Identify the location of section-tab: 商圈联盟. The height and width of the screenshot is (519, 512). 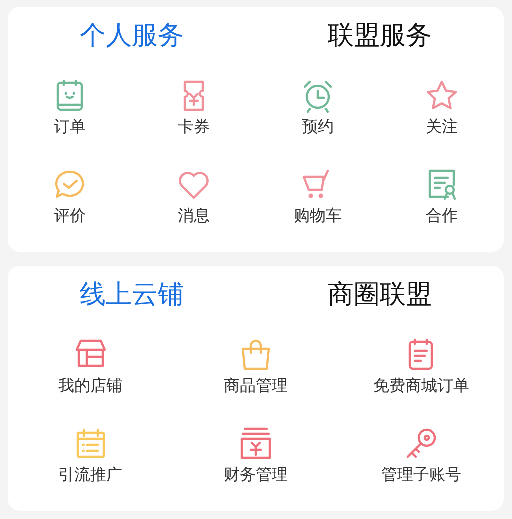
(380, 294).